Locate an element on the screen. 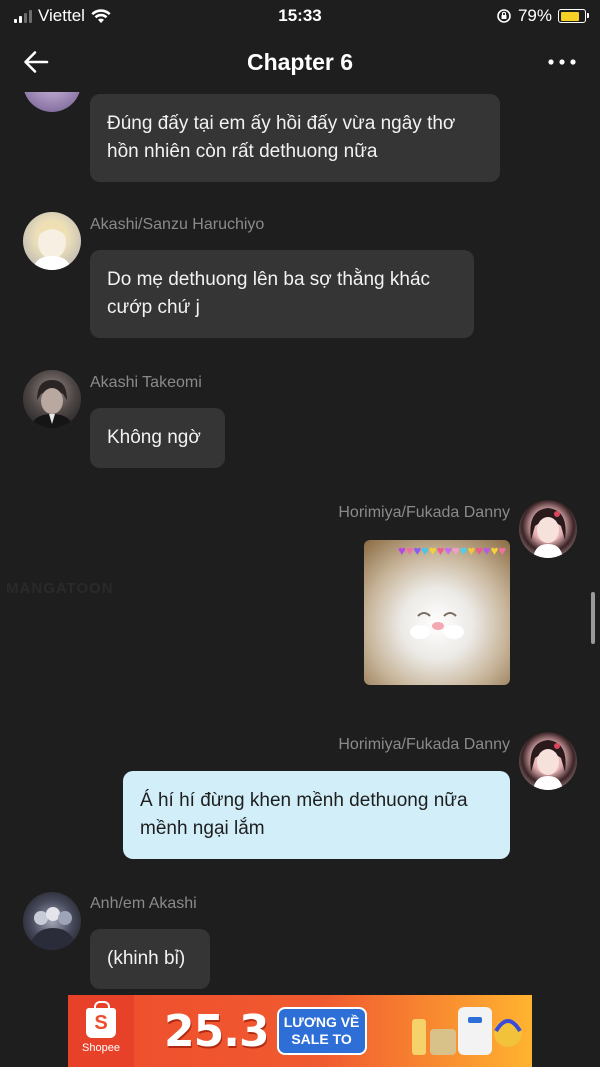 This screenshot has height=1067, width=600. watermark: MANGATOON is located at coordinates (60, 588).